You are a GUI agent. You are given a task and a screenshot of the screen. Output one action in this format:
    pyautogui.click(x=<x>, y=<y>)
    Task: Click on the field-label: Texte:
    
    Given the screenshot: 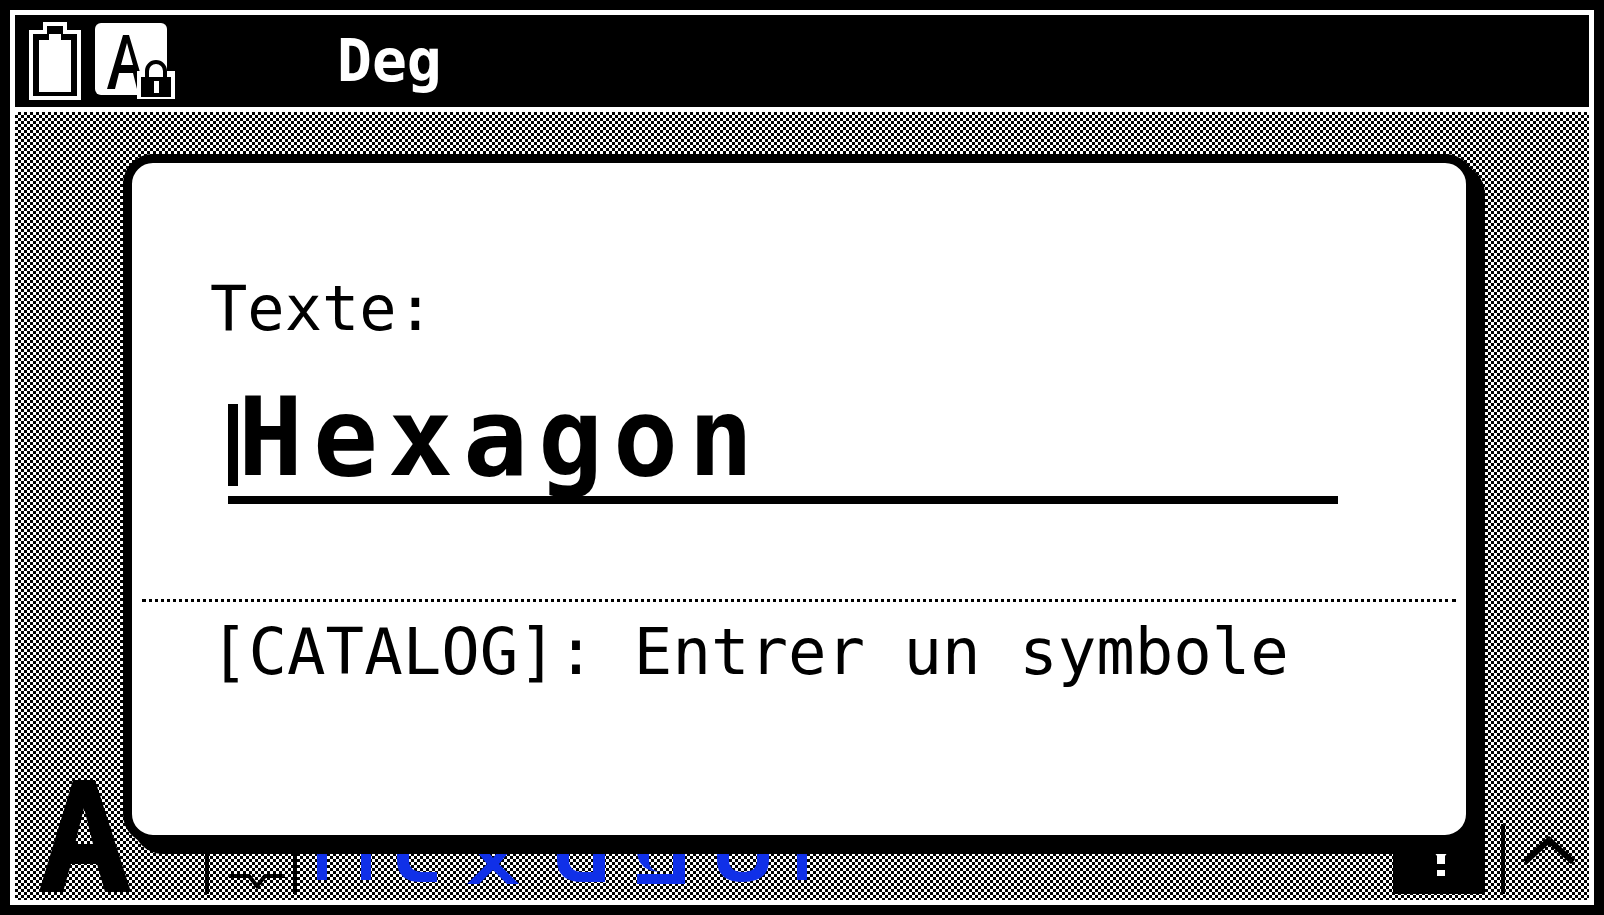 What is the action you would take?
    pyautogui.click(x=322, y=309)
    